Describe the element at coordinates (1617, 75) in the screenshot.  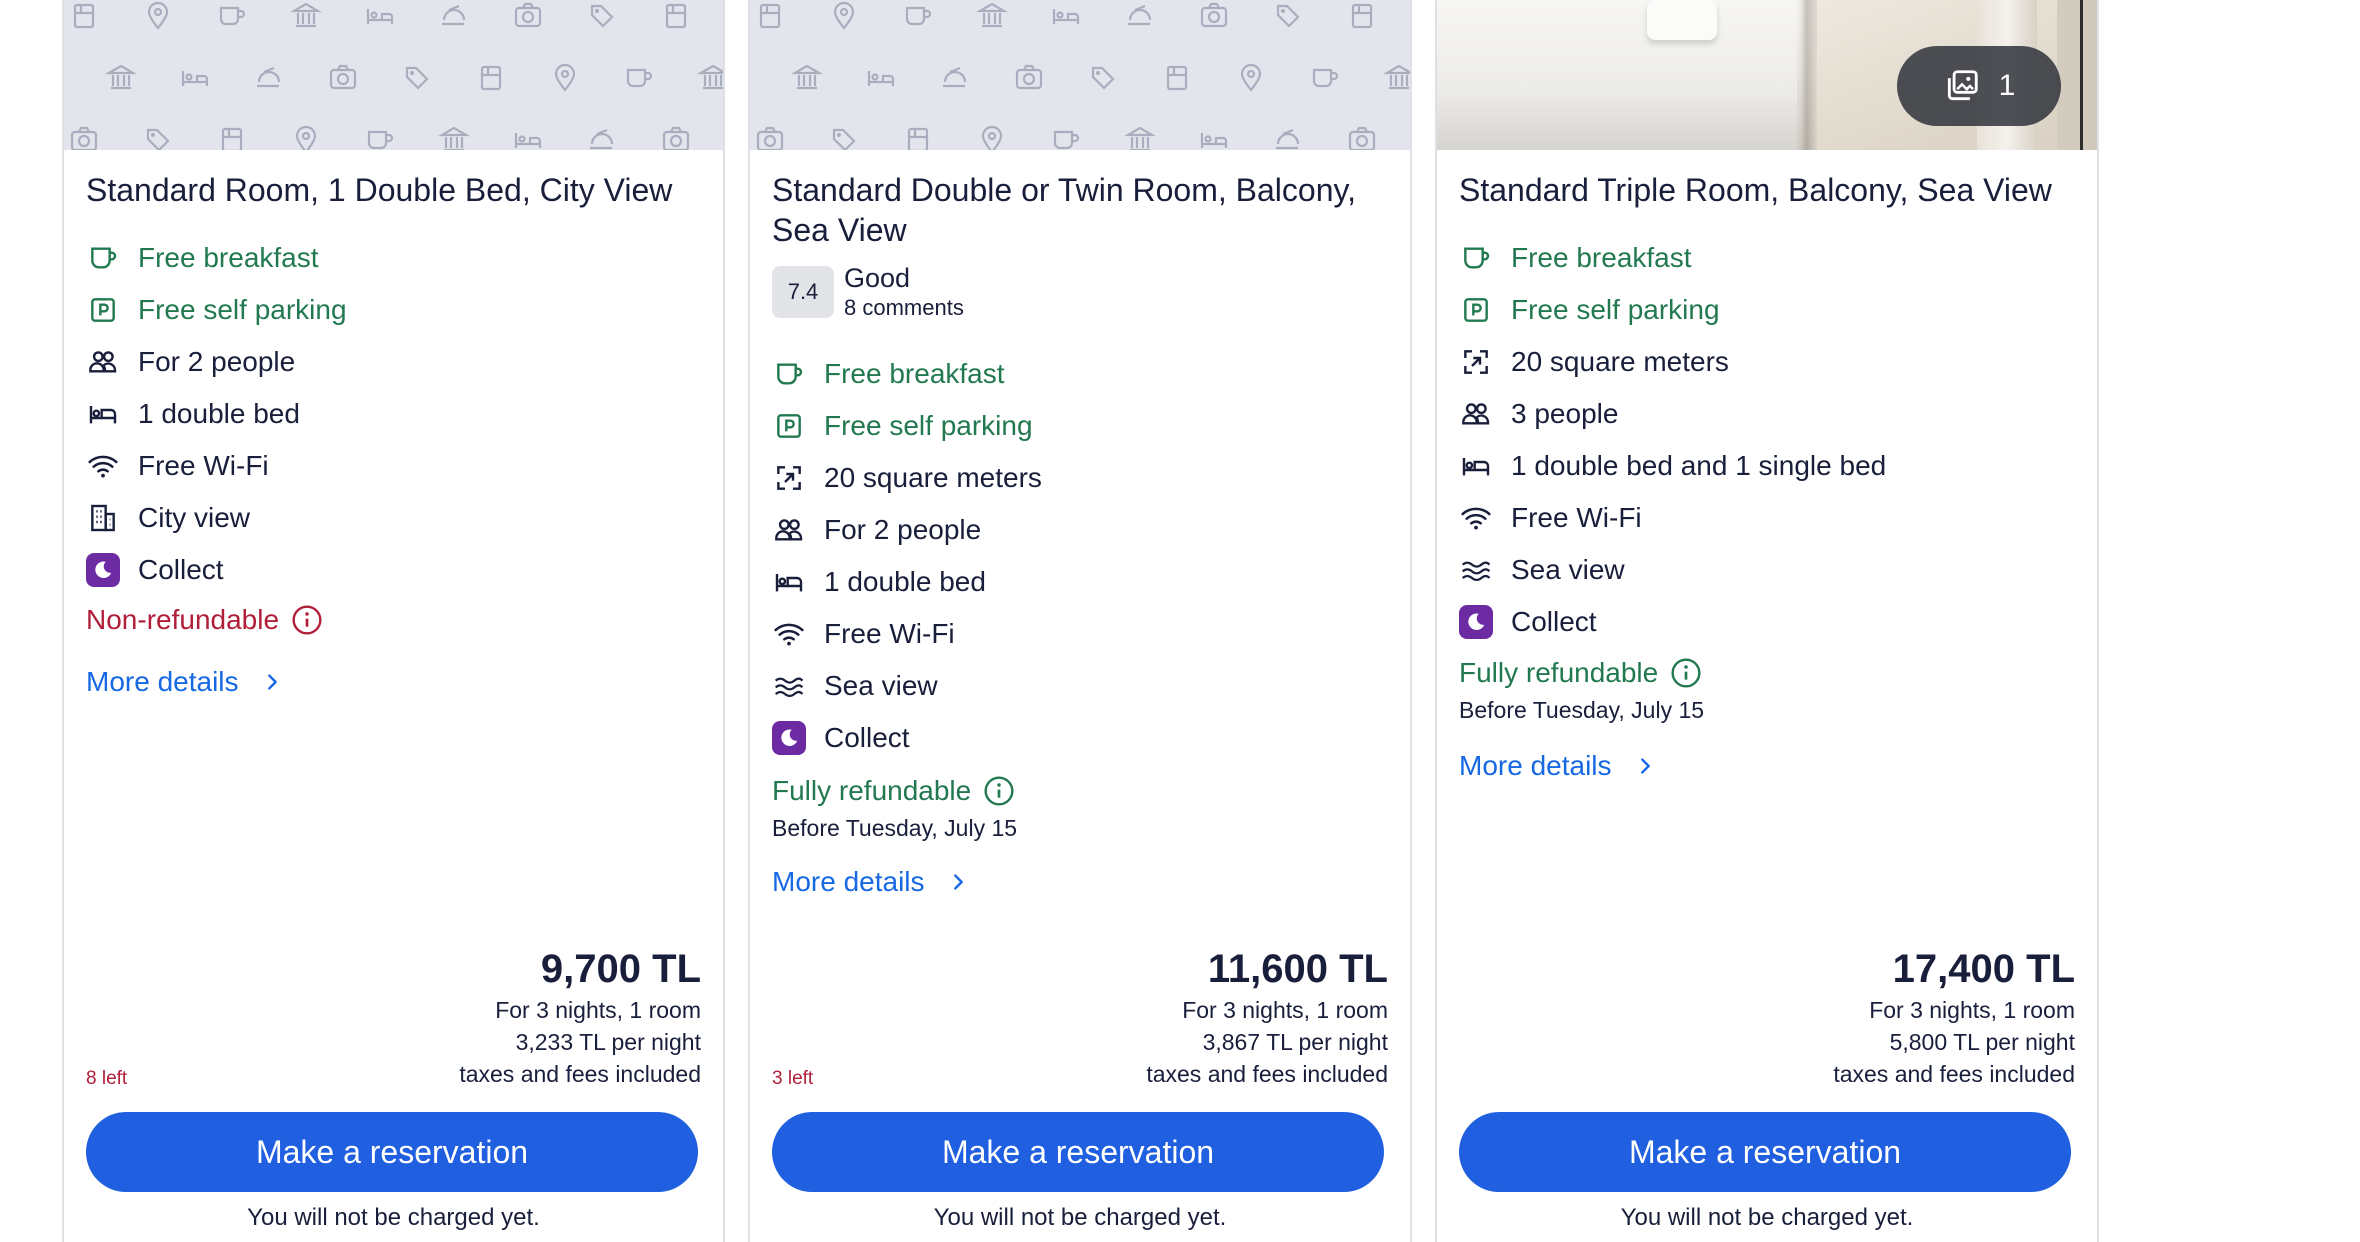
I see `photo-bed` at that location.